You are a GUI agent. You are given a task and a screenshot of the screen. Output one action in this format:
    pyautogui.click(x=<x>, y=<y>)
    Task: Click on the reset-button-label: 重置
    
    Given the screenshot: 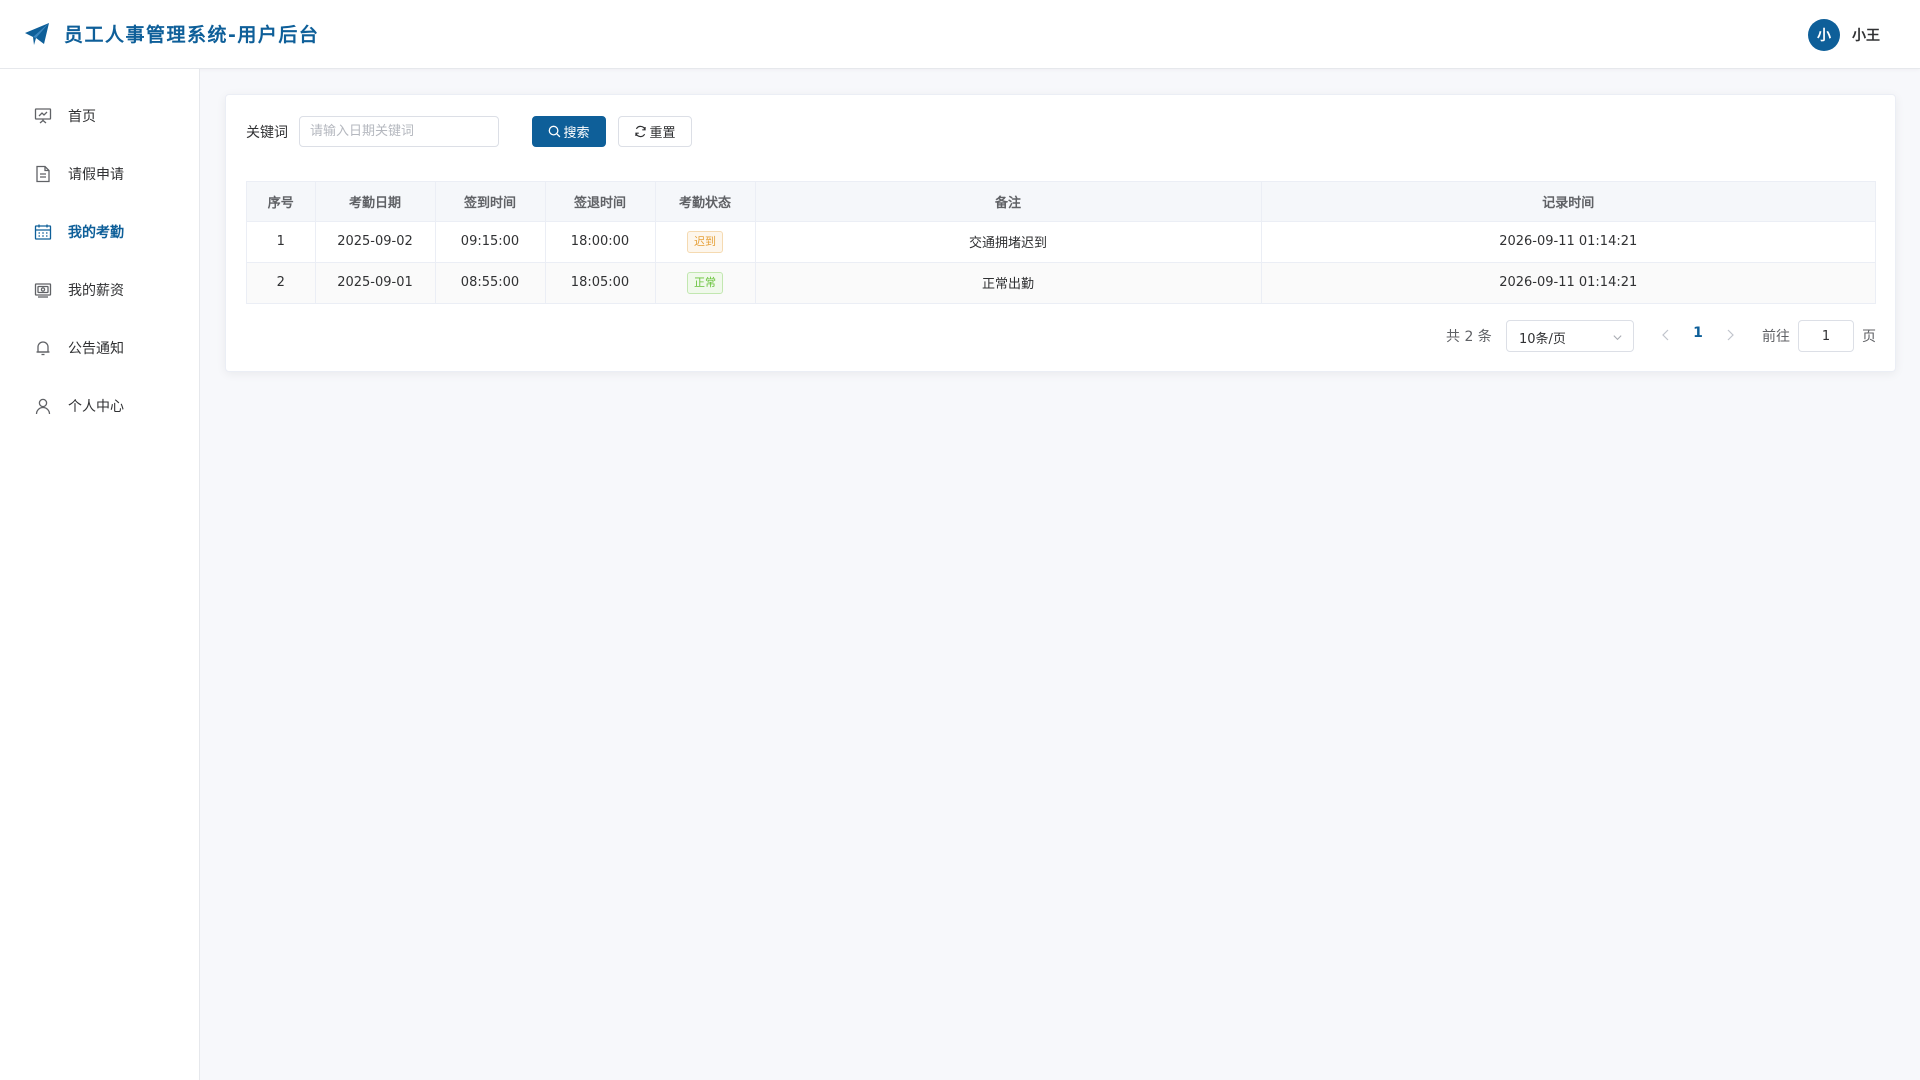 What is the action you would take?
    pyautogui.click(x=662, y=133)
    